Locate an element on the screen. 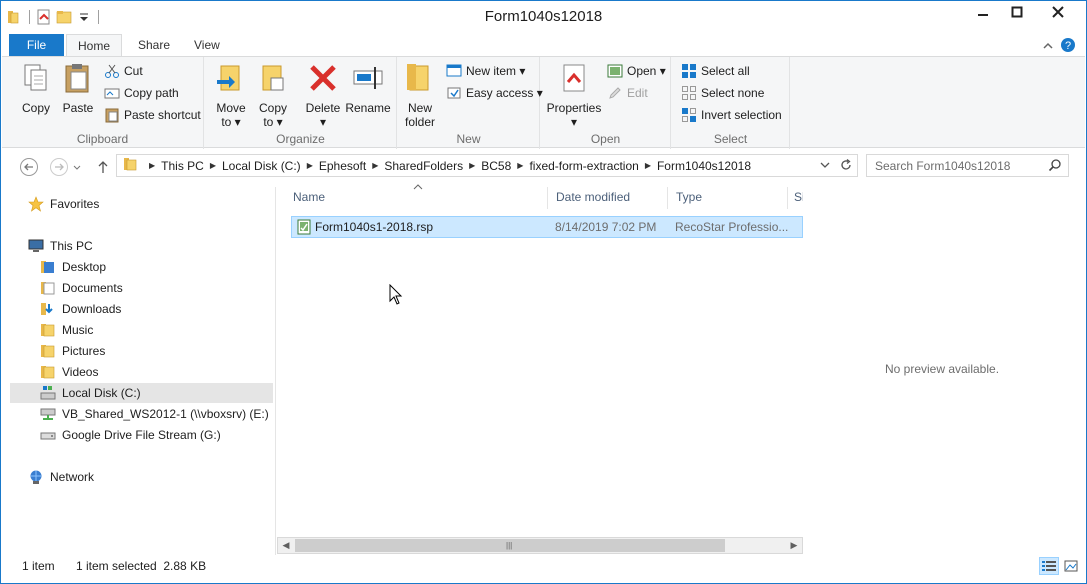 The height and width of the screenshot is (584, 1087). up-button is located at coordinates (103, 167).